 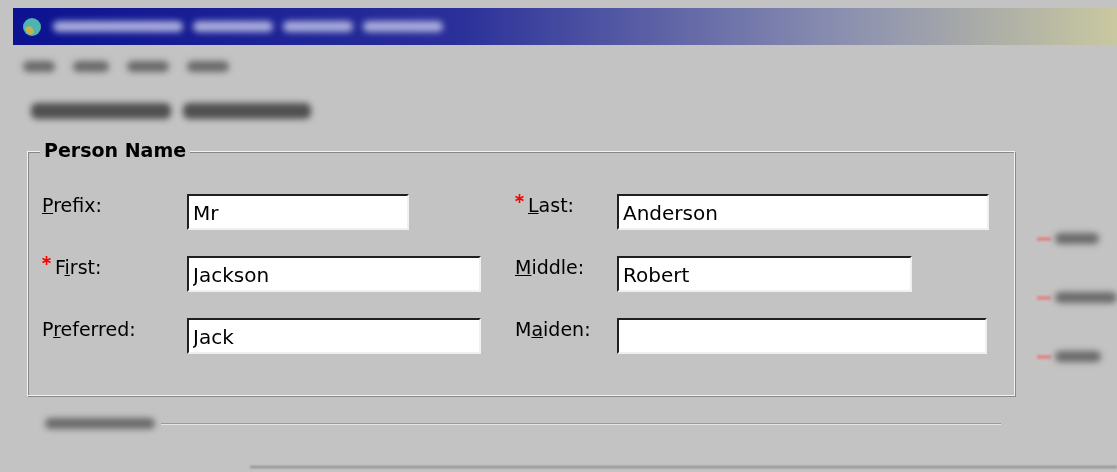 I want to click on field-label: Last:, so click(x=551, y=205).